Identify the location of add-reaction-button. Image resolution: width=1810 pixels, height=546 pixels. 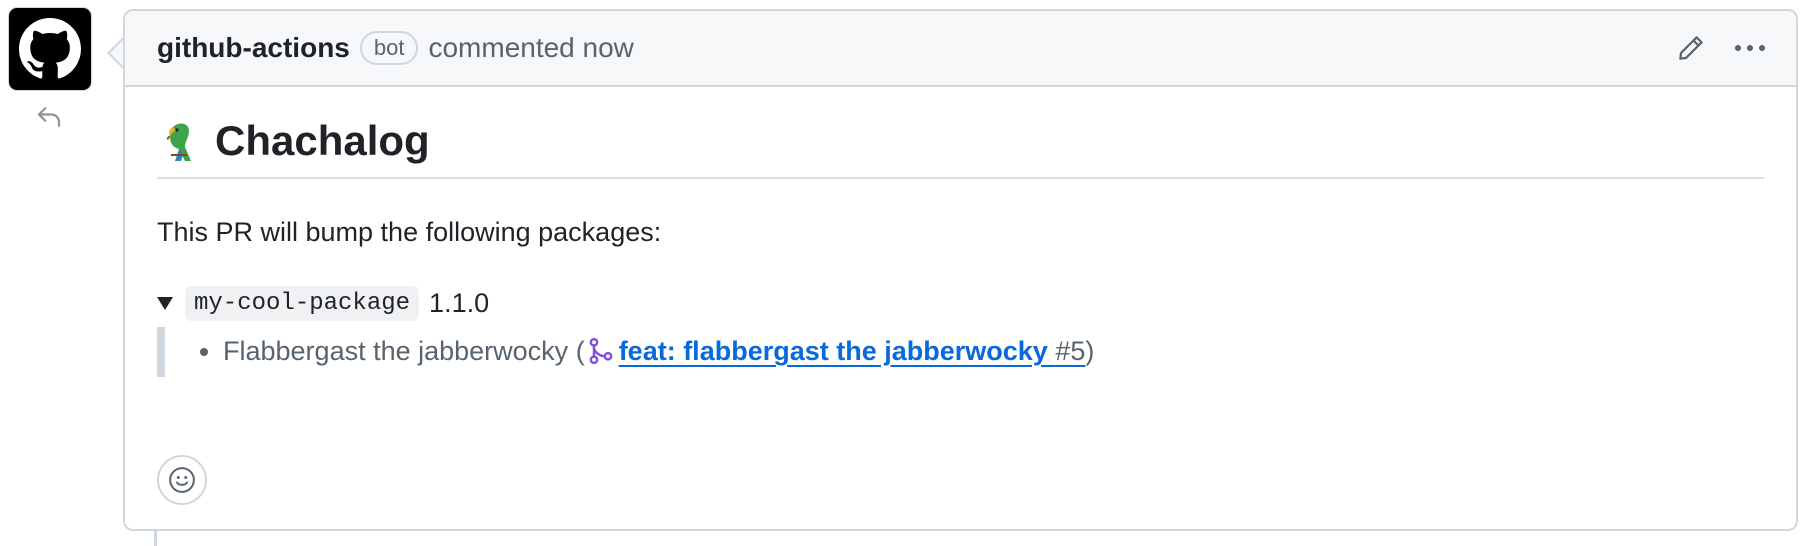
(182, 480).